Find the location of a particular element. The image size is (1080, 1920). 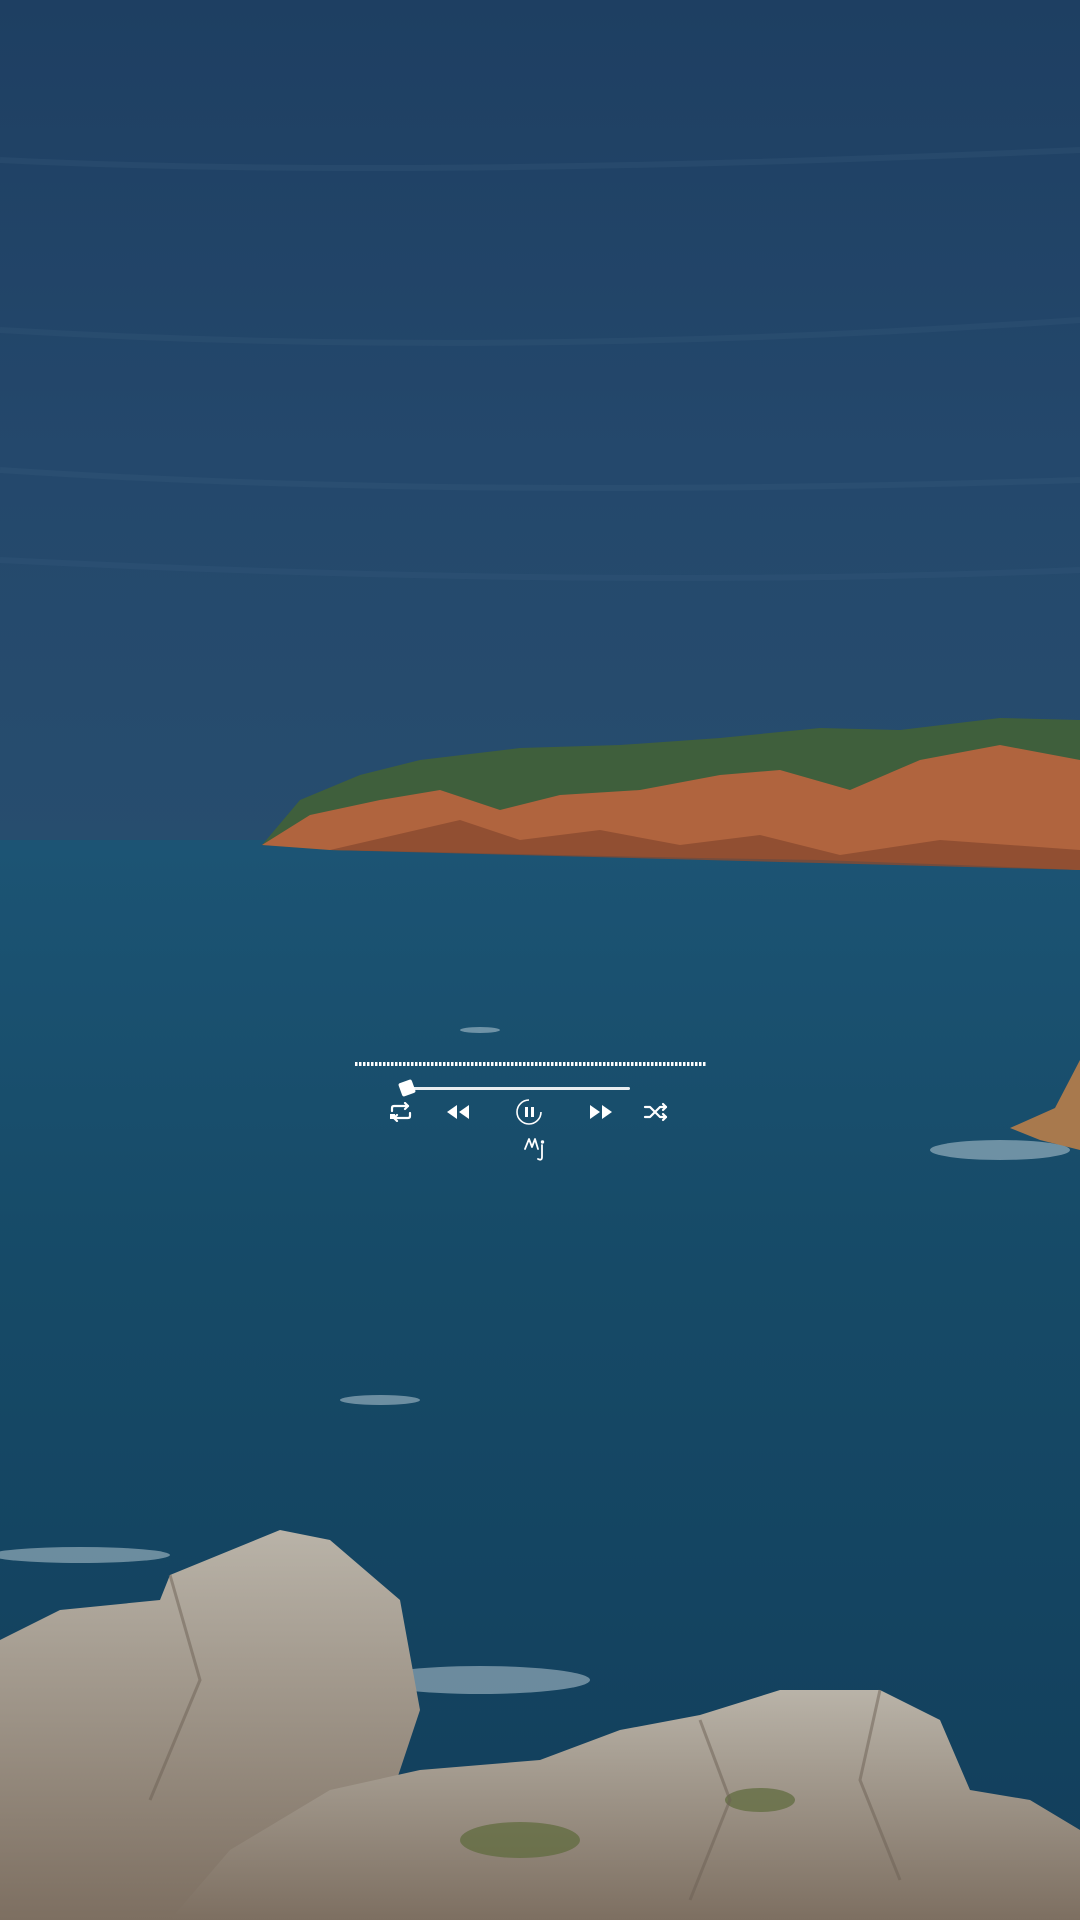

pause-icon is located at coordinates (529, 1112).